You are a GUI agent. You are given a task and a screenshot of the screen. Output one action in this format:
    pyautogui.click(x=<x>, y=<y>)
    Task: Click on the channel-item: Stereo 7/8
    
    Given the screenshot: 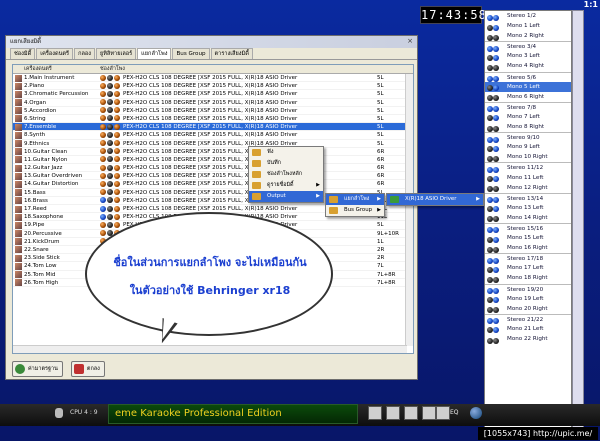 What is the action you would take?
    pyautogui.click(x=528, y=107)
    